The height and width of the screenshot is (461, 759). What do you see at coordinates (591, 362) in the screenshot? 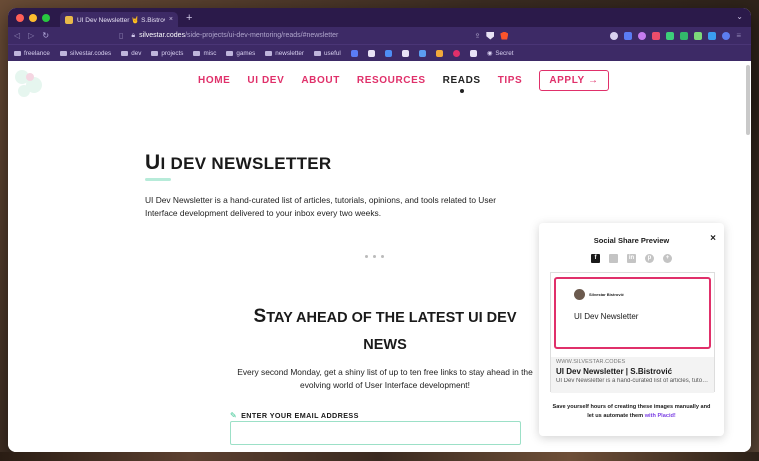
I see `preview-domain: WWW.SILVESTAR.CODES` at bounding box center [591, 362].